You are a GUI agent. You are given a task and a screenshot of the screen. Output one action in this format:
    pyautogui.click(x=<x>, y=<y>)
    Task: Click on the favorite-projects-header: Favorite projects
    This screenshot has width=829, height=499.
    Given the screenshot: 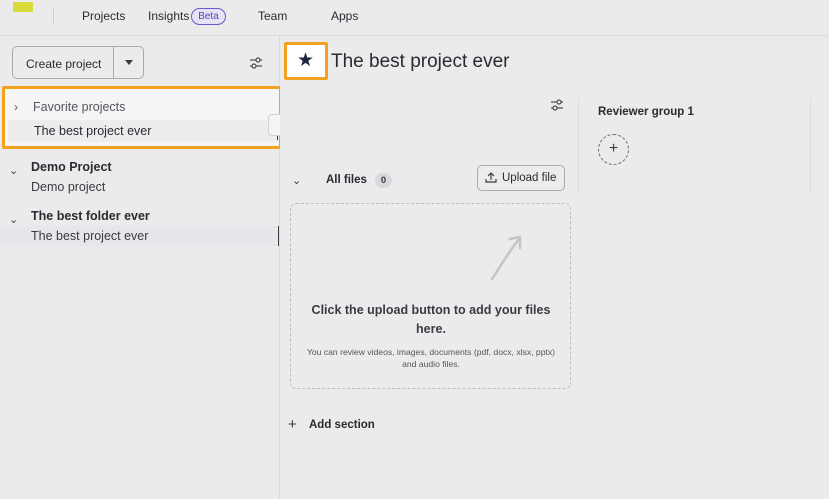 What is the action you would take?
    pyautogui.click(x=79, y=107)
    